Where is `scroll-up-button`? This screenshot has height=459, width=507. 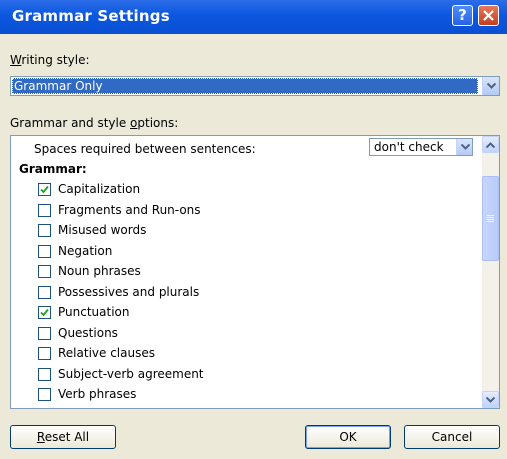
scroll-up-button is located at coordinates (490, 144).